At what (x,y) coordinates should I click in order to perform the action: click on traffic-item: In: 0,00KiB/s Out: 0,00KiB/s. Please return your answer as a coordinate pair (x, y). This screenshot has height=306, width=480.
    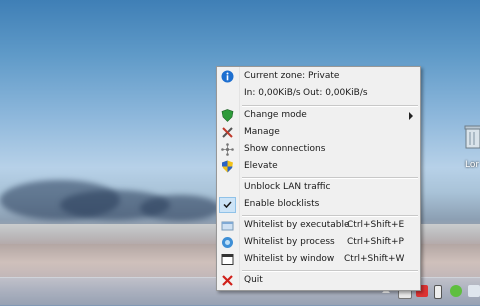
    Looking at the image, I should click on (318, 94).